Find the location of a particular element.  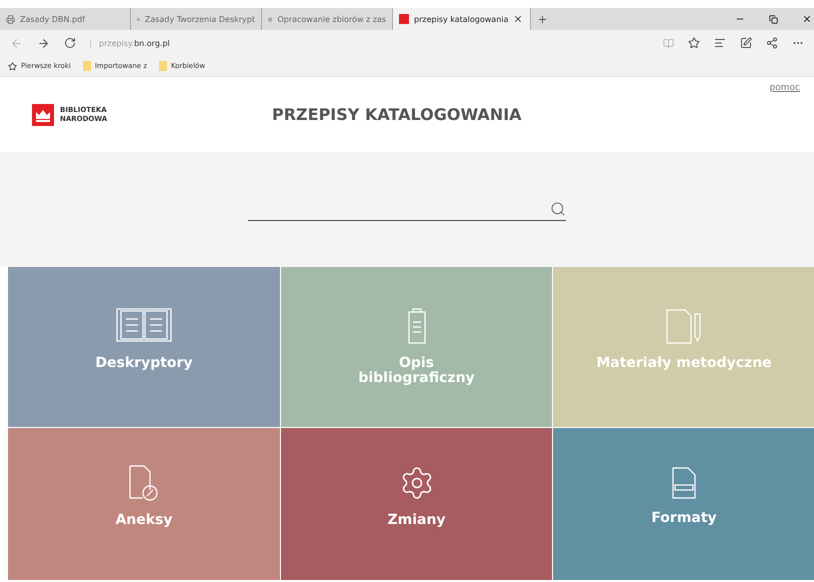

category-tile: Formaty is located at coordinates (683, 504).